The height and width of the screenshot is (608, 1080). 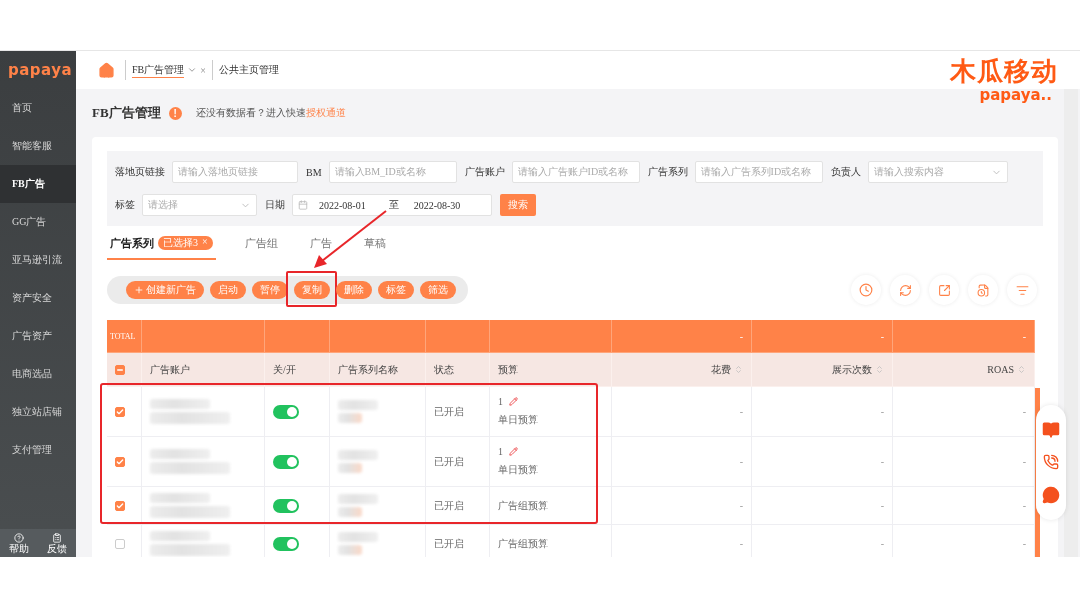 I want to click on help-icon, so click(x=19, y=537).